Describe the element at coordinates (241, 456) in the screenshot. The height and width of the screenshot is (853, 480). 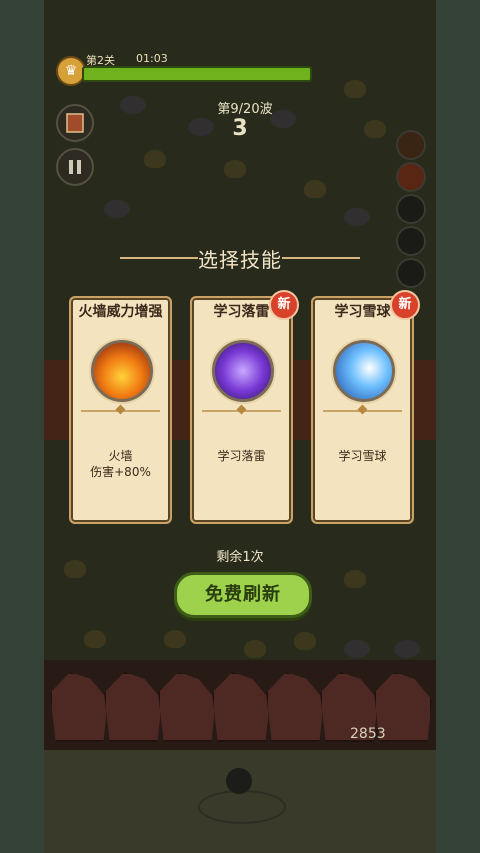
I see `card-description: 学习落雷` at that location.